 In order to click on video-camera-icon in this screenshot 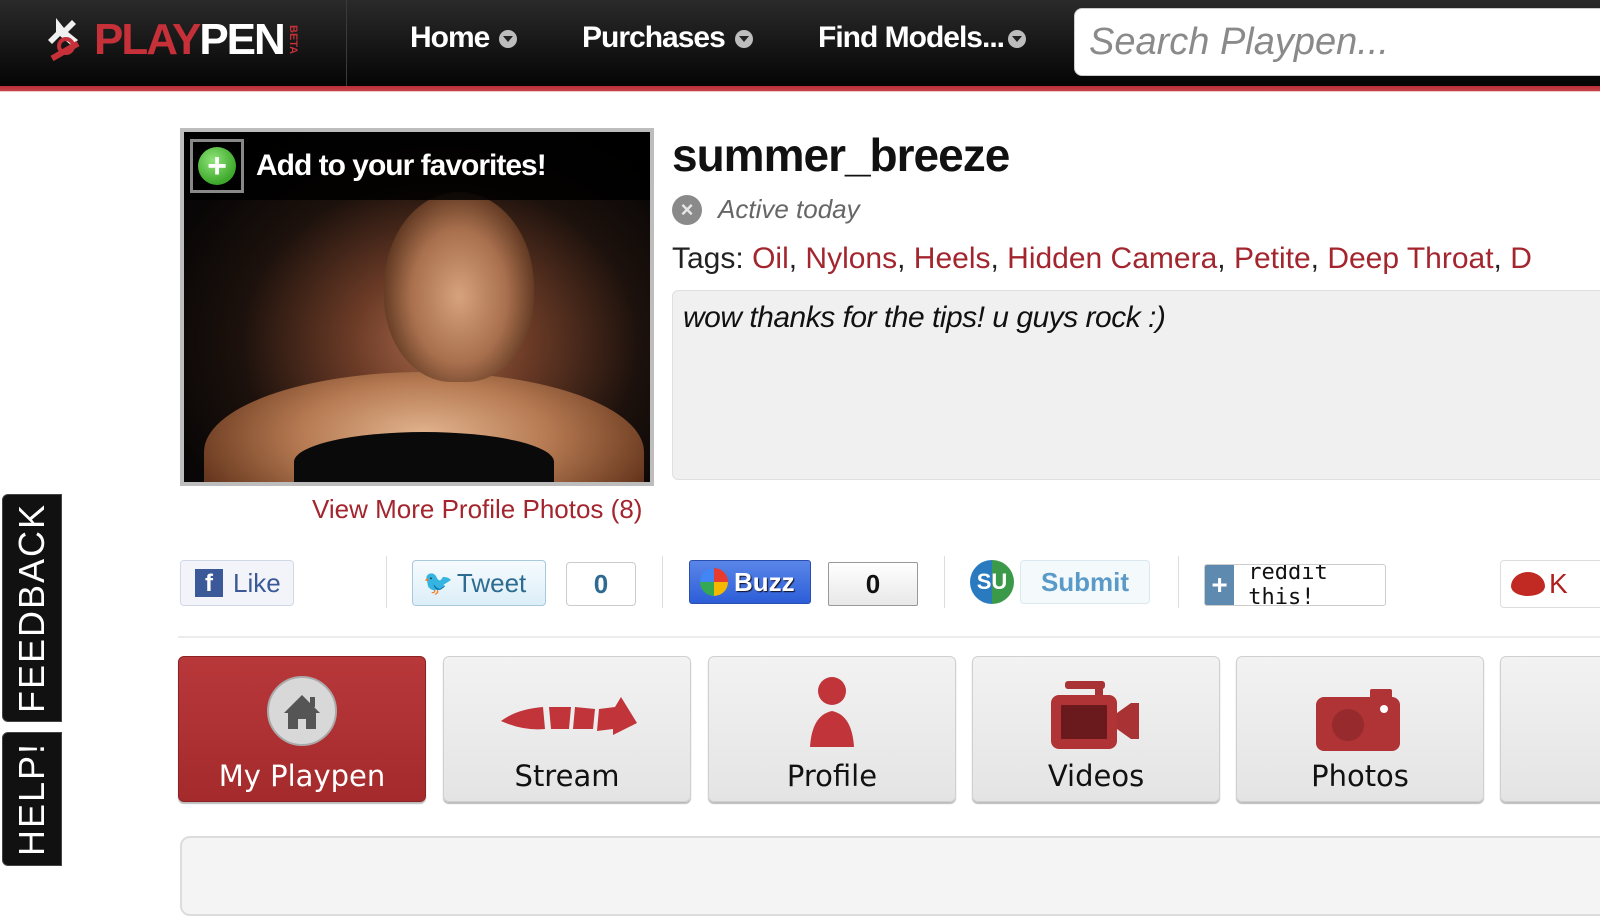, I will do `click(1096, 717)`.